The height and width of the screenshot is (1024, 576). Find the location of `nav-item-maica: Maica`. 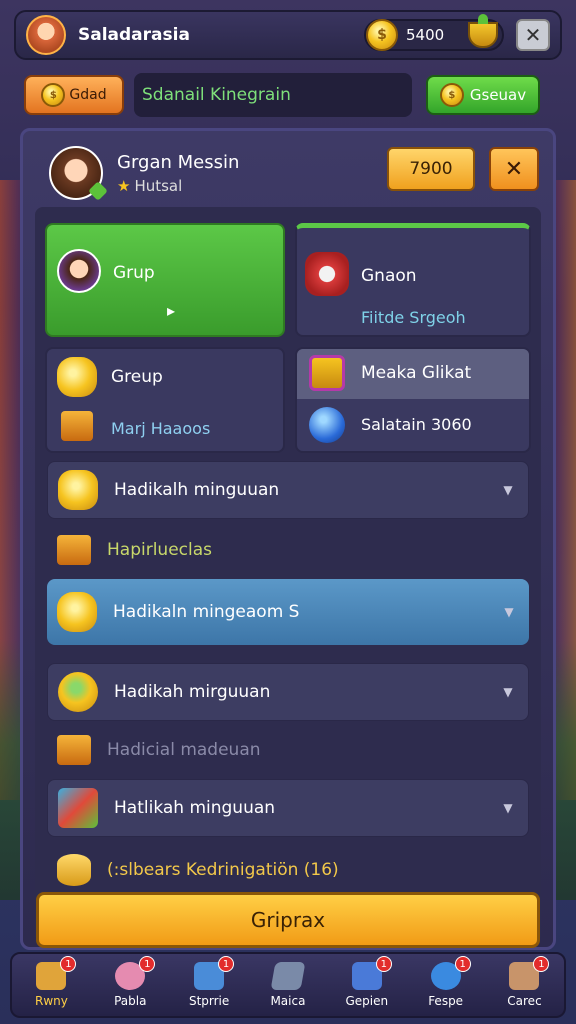

nav-item-maica: Maica is located at coordinates (288, 985).